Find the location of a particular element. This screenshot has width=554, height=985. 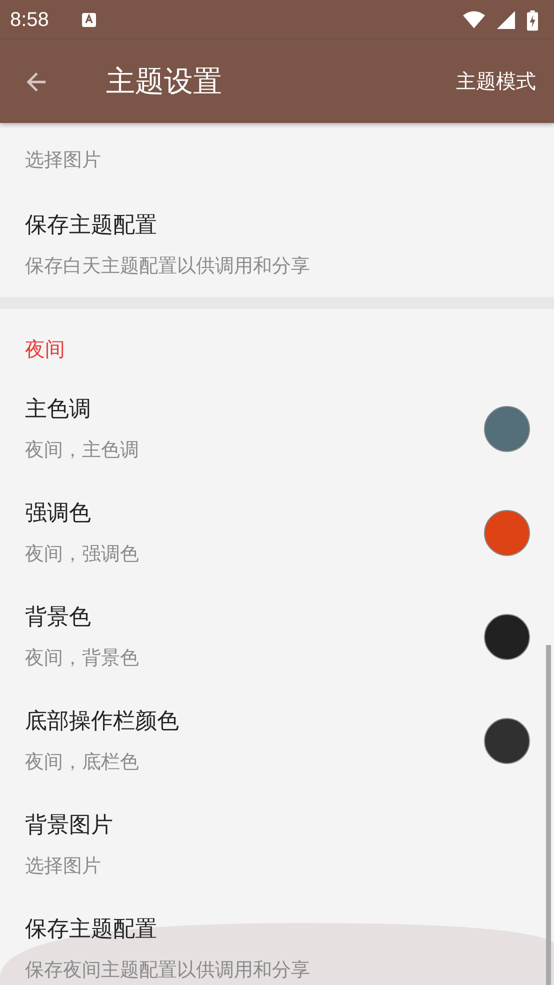

settings-item: 背景色 夜间，背景色 is located at coordinates (277, 637).